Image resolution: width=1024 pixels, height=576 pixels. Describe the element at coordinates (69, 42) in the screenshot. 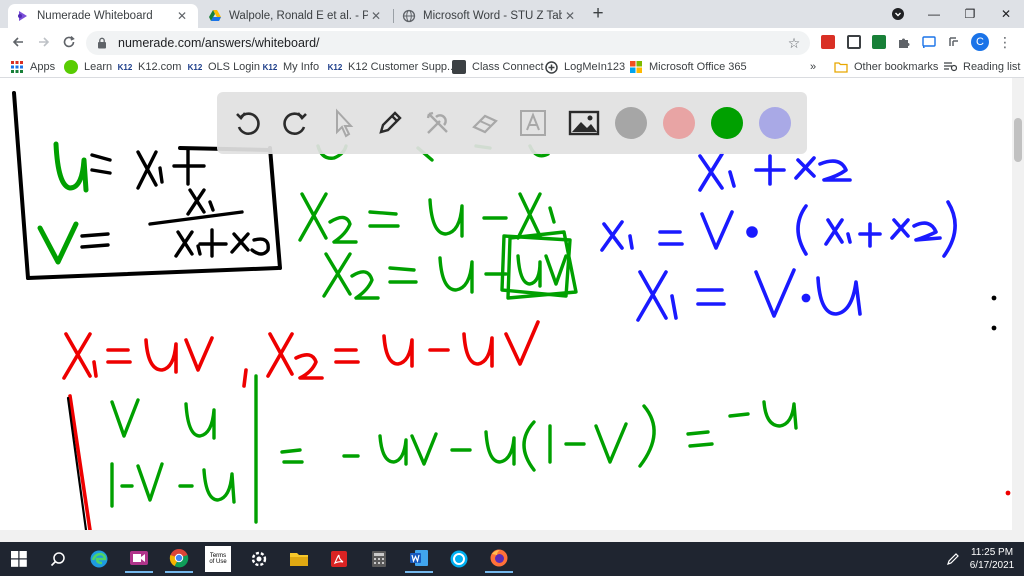

I see `reload-icon` at that location.